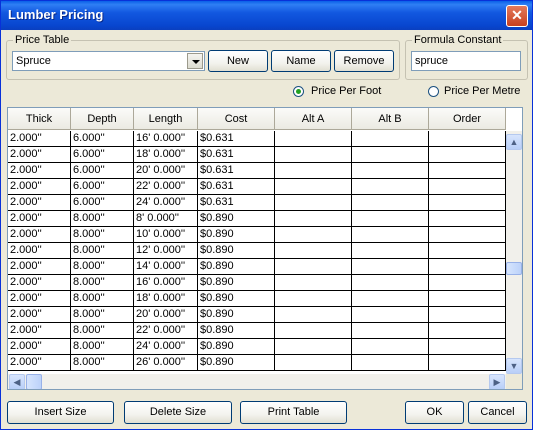 This screenshot has height=430, width=533. What do you see at coordinates (166, 139) in the screenshot?
I see `cell-length: 16' 0.000''` at bounding box center [166, 139].